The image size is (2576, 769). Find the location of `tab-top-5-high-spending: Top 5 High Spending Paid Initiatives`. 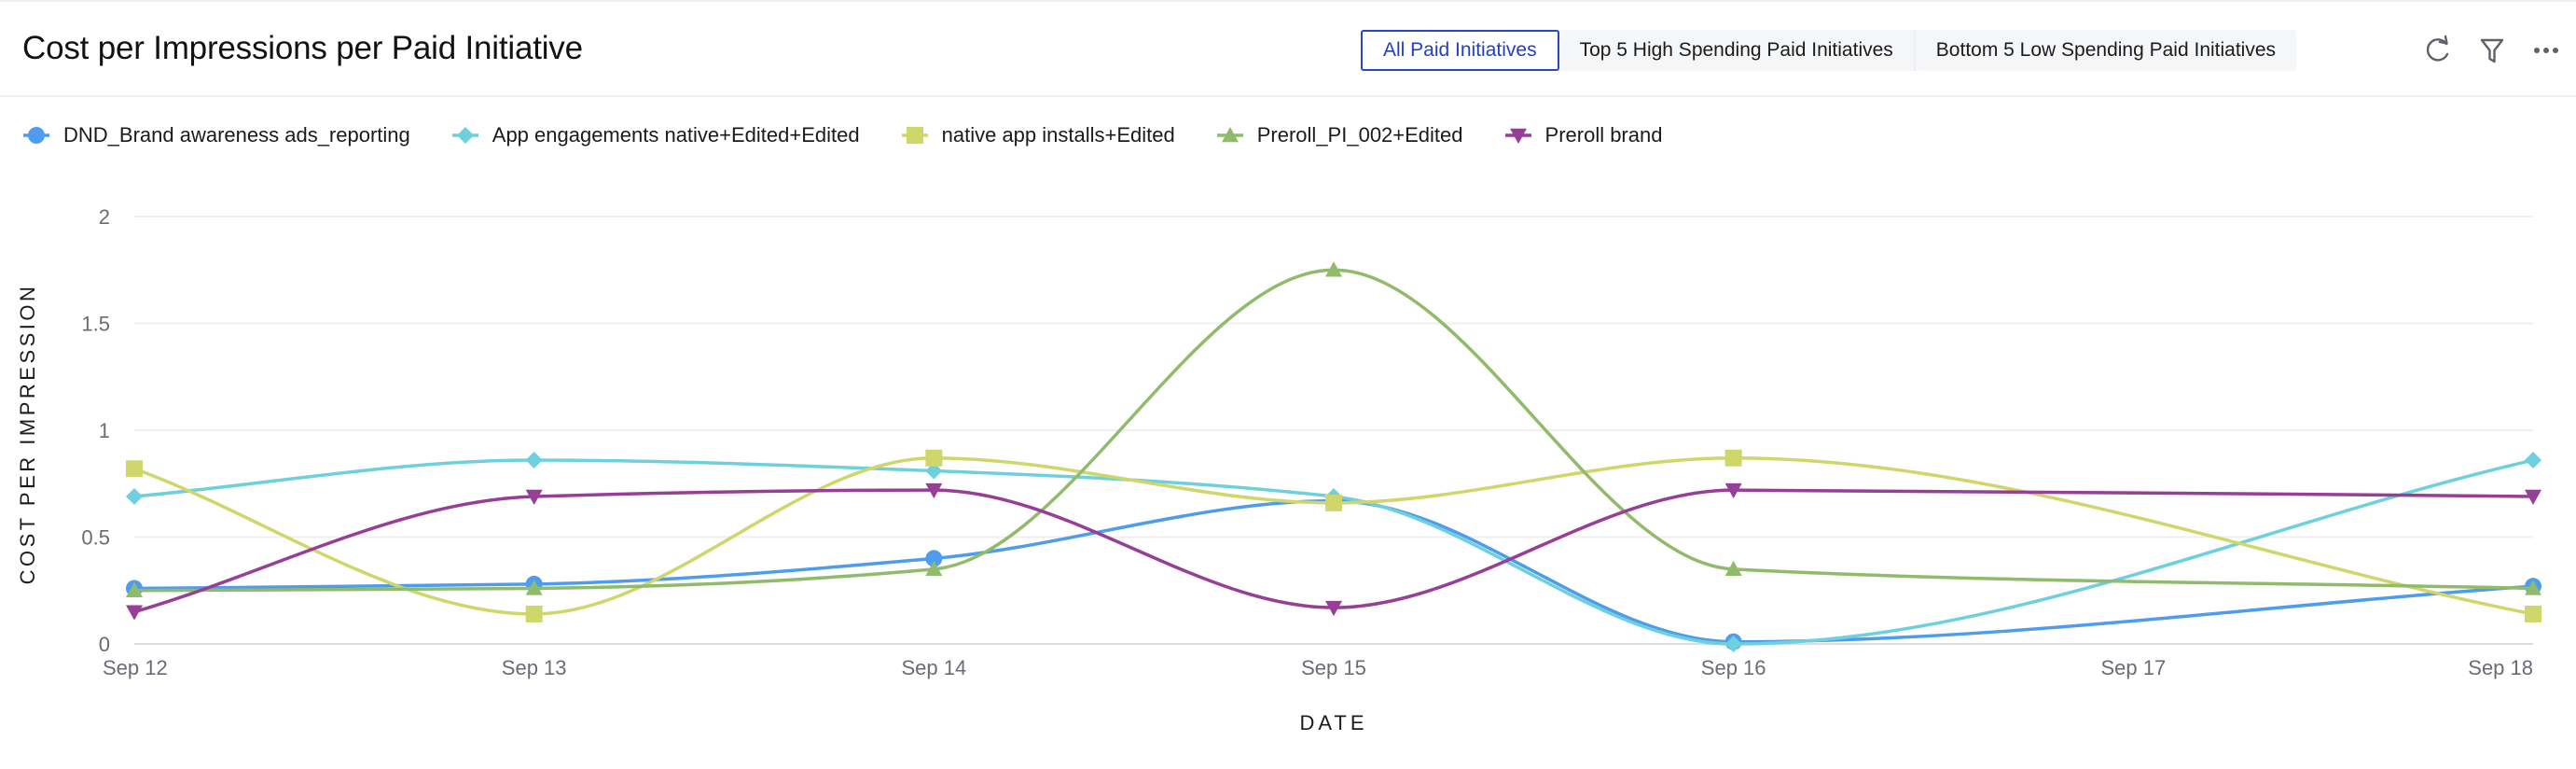

tab-top-5-high-spending: Top 5 High Spending Paid Initiatives is located at coordinates (1736, 50).